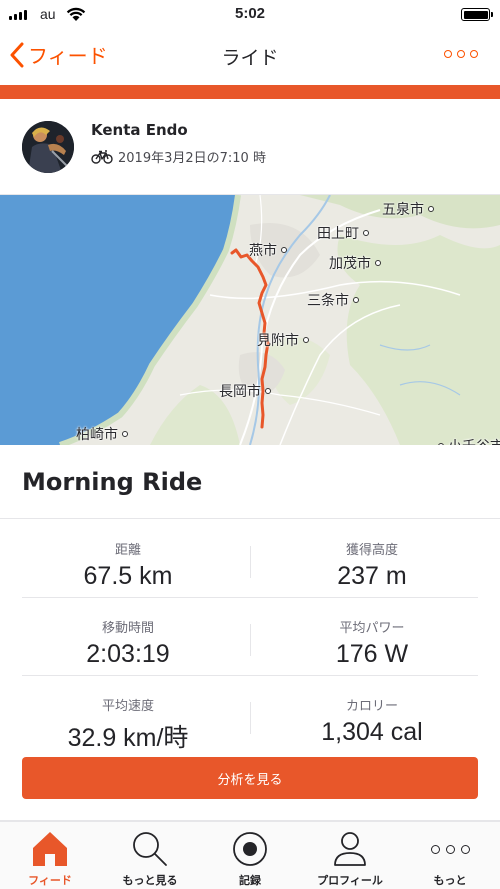 The width and height of the screenshot is (500, 889). What do you see at coordinates (450, 849) in the screenshot?
I see `more-icon` at bounding box center [450, 849].